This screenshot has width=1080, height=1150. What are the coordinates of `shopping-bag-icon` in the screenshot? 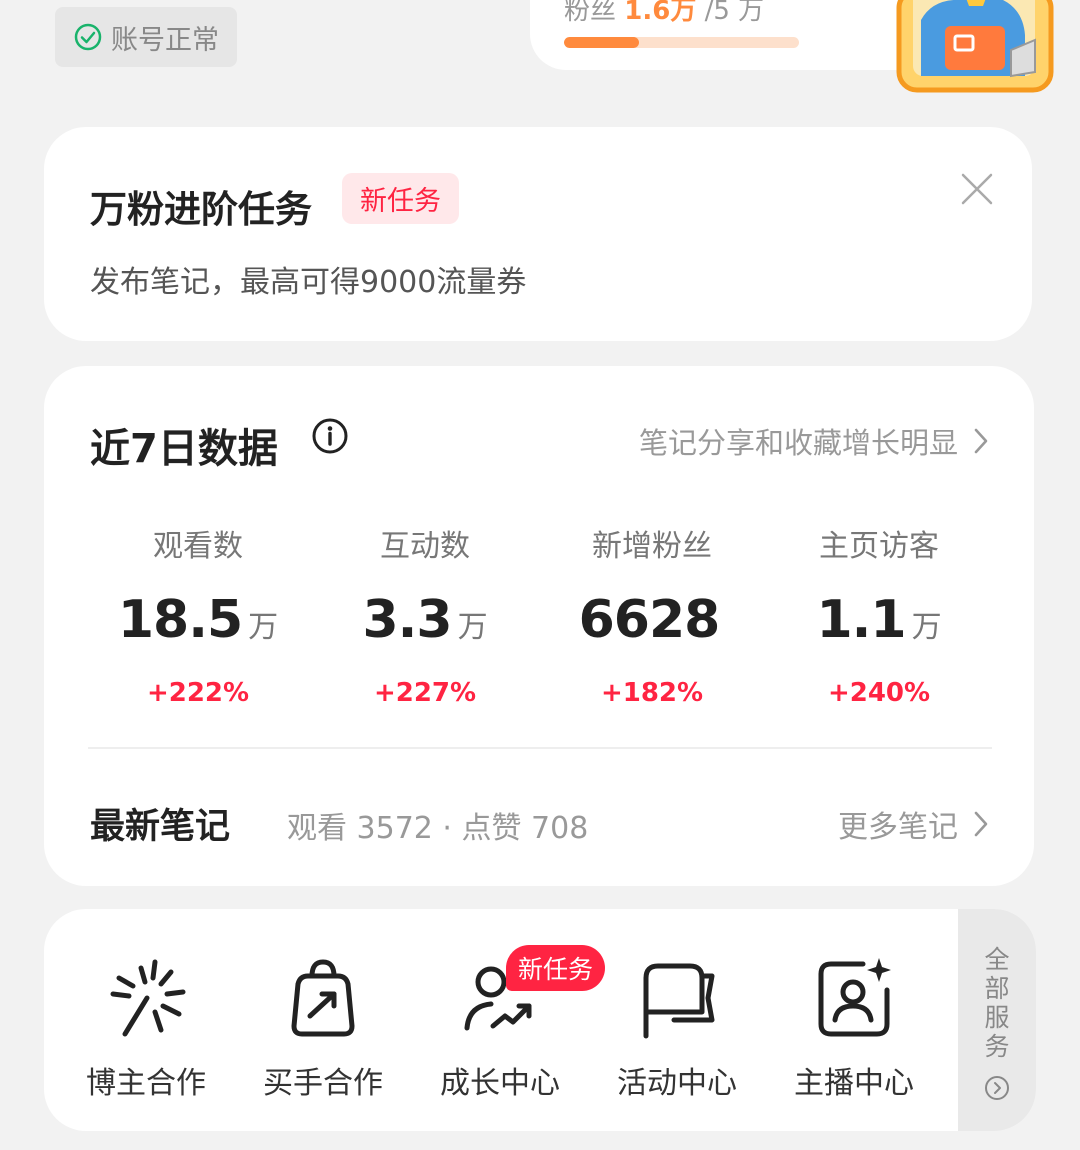 It's located at (323, 998).